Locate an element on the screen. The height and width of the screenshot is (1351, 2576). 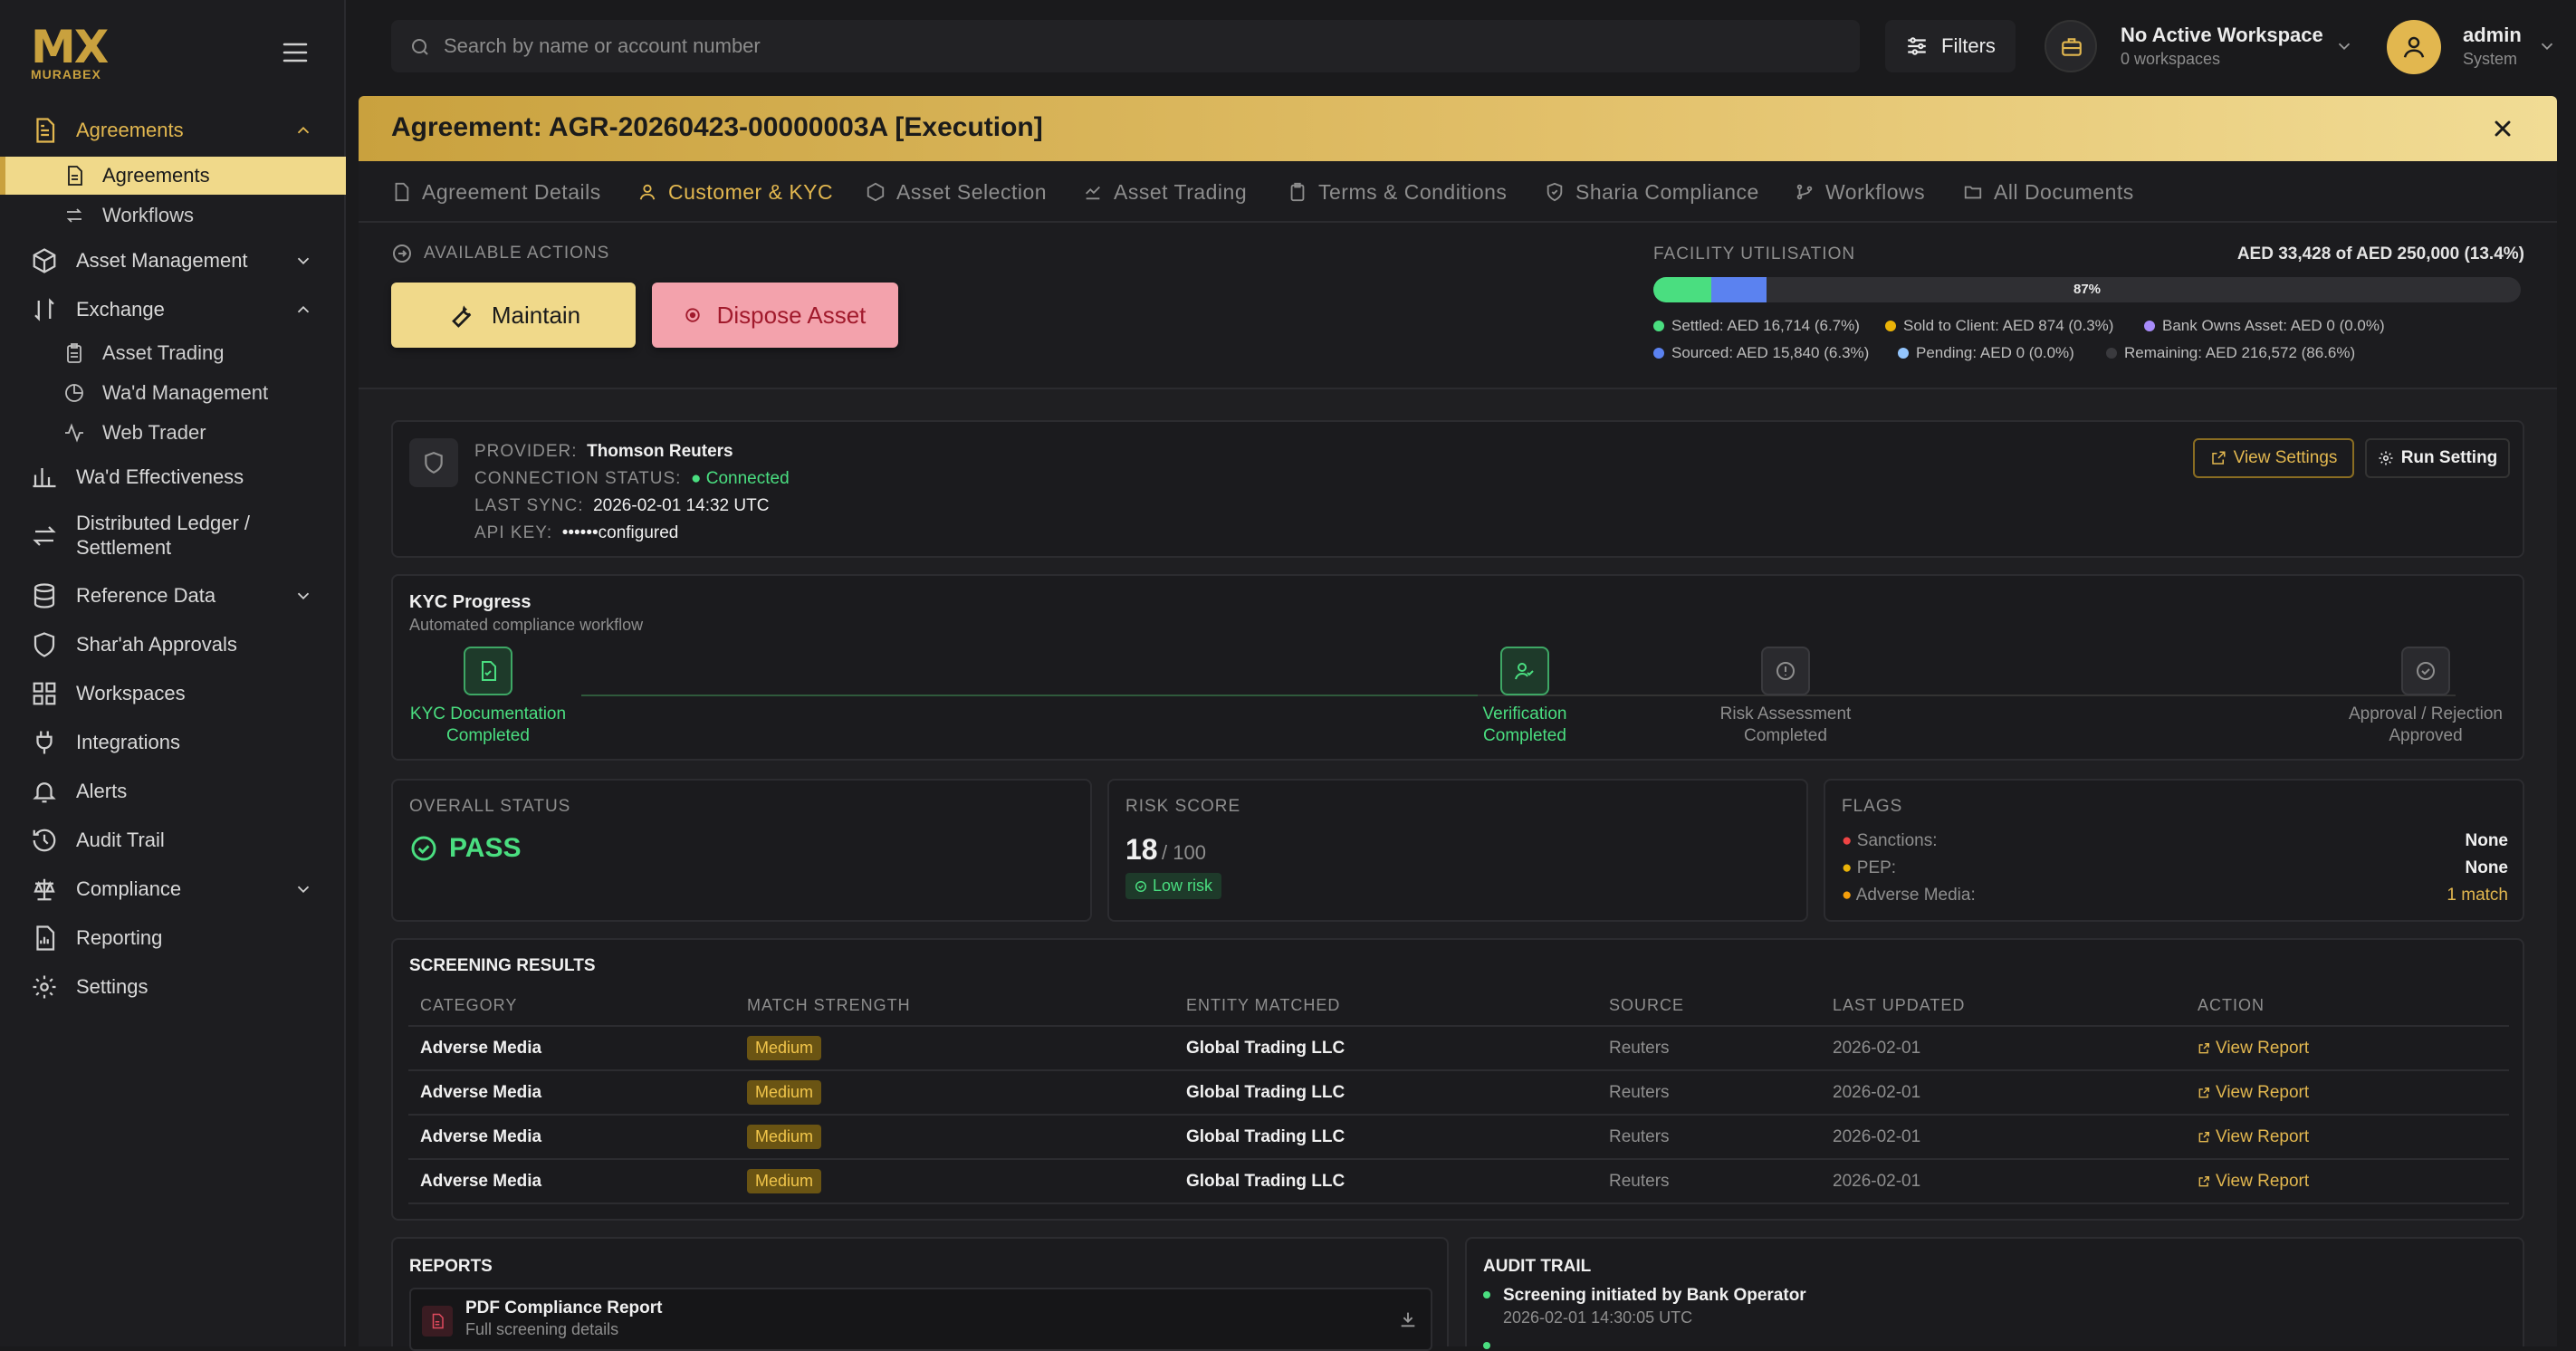
sidebar-item-compliance: Compliance is located at coordinates (173, 889).